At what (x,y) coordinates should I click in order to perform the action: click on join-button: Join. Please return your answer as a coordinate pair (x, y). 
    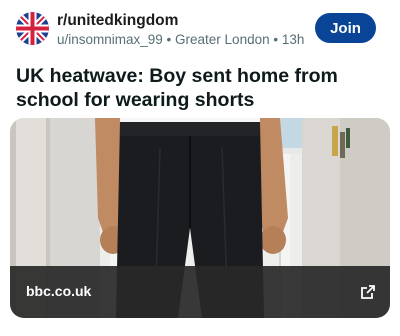
    Looking at the image, I should click on (345, 28).